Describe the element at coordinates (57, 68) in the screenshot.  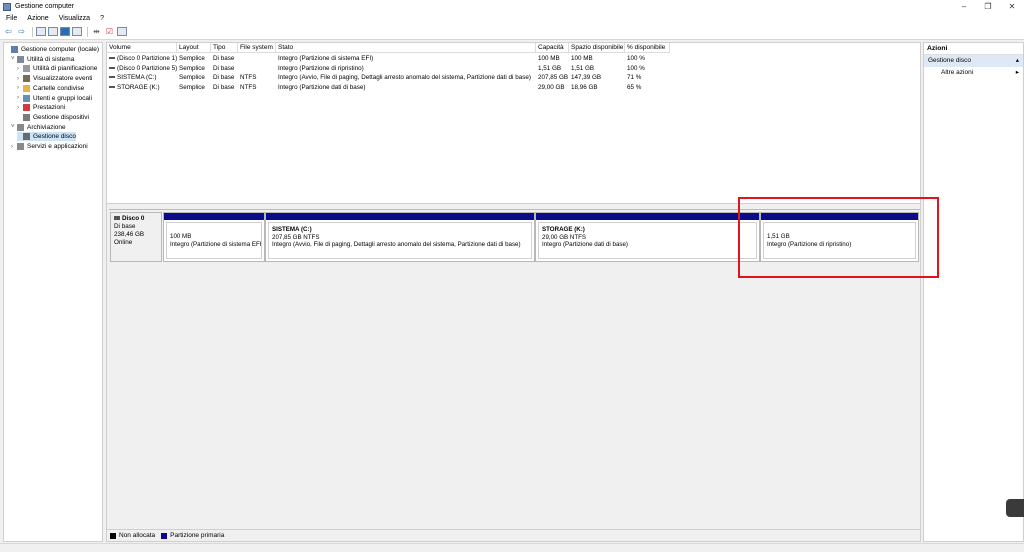
I see `tree-item: › Utilità di pianificazione` at that location.